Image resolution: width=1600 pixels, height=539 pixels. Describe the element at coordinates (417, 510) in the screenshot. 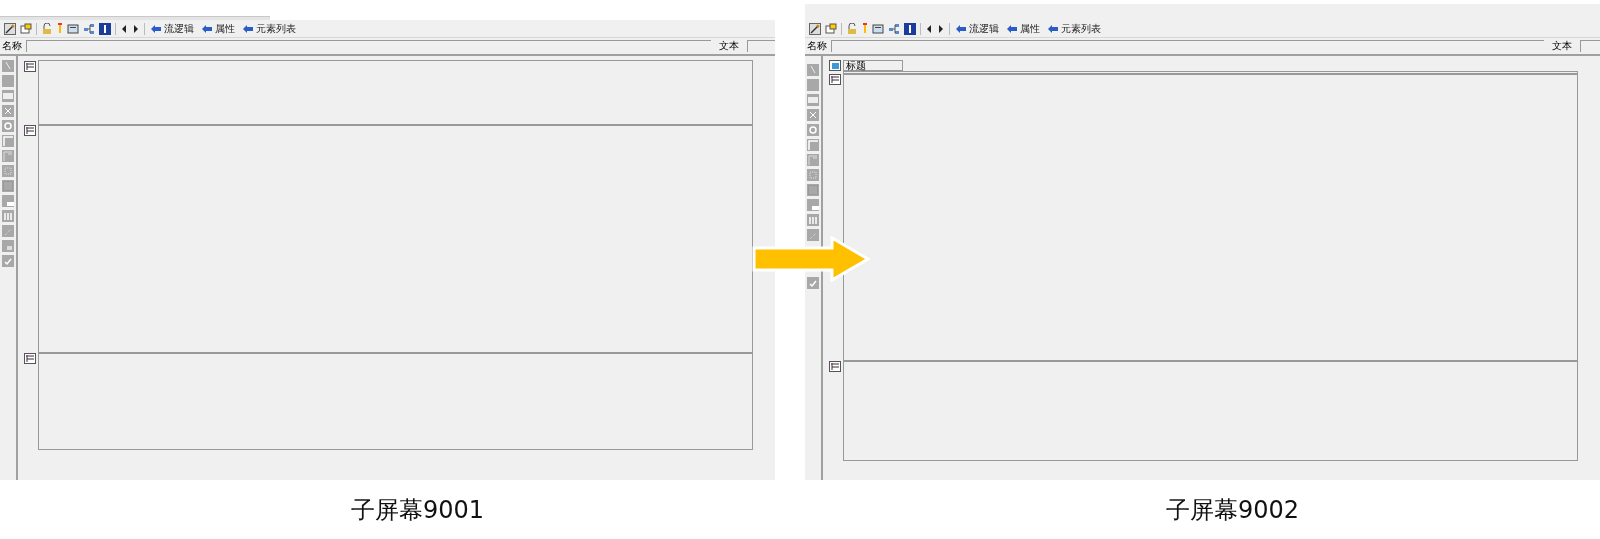

I see `caption: 子屏幕9001` at that location.